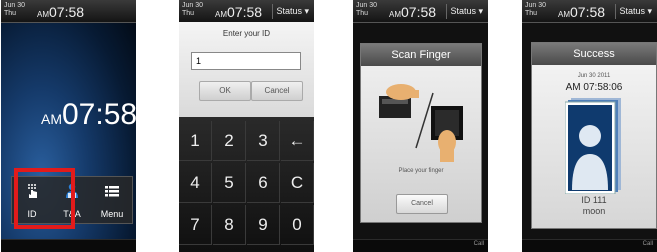 Image resolution: width=657 pixels, height=252 pixels. Describe the element at coordinates (44, 198) in the screenshot. I see `id-button-highlight` at that location.